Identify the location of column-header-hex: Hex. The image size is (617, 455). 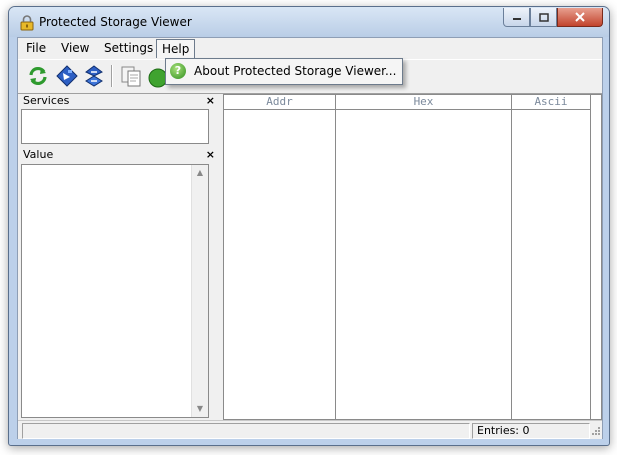
(424, 102).